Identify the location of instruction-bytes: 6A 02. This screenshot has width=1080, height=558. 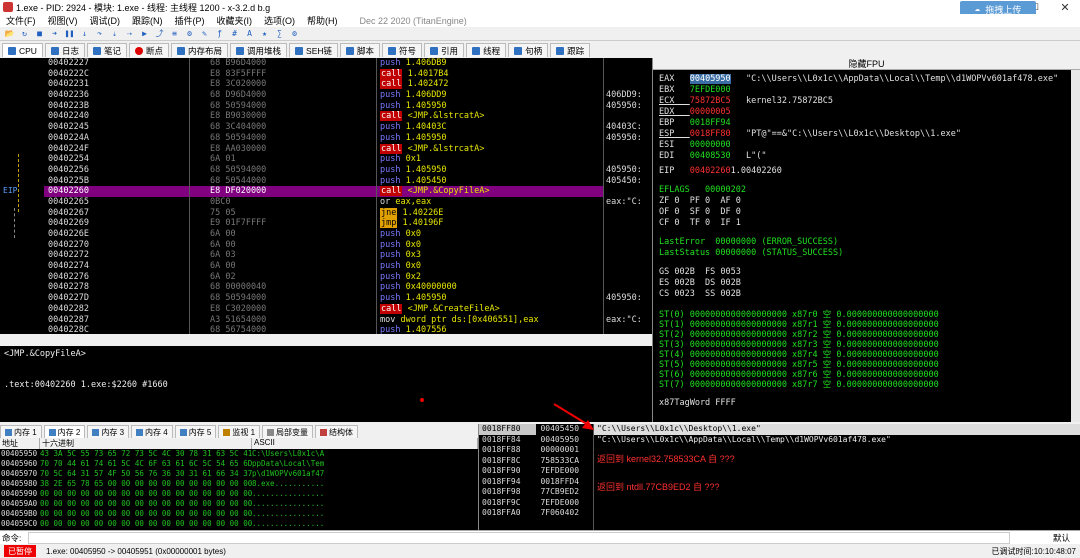
(283, 277).